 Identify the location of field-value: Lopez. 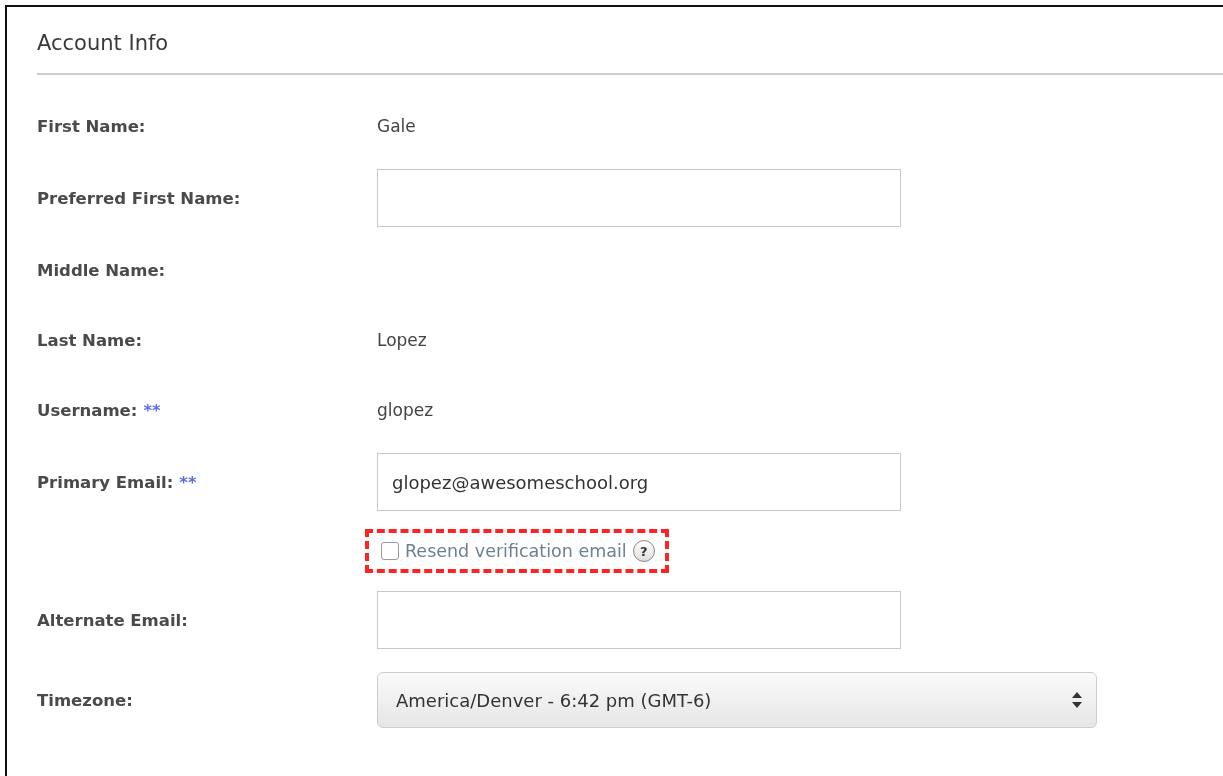
(402, 340).